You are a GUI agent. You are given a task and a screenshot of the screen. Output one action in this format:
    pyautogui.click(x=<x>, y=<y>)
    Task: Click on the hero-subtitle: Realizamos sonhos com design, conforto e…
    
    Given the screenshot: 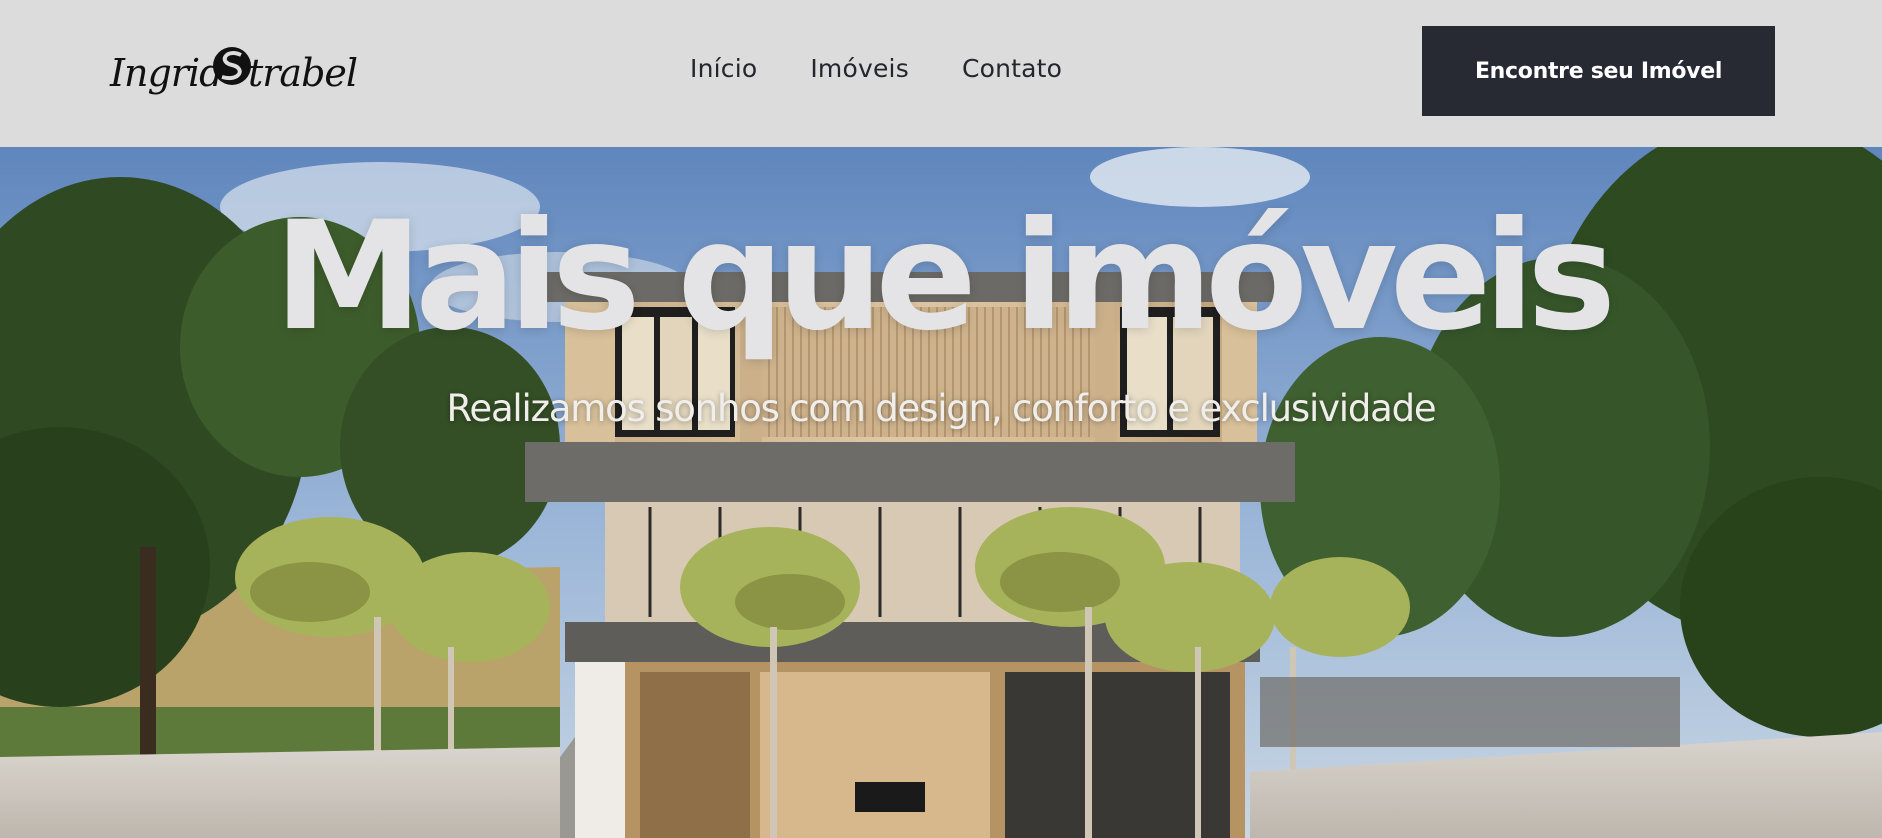 What is the action you would take?
    pyautogui.click(x=941, y=408)
    